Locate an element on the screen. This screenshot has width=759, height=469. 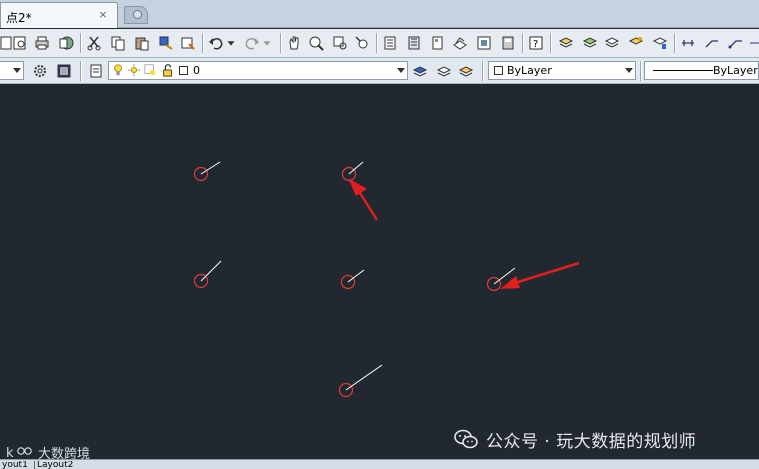
redo-dropdown-icon is located at coordinates (267, 43).